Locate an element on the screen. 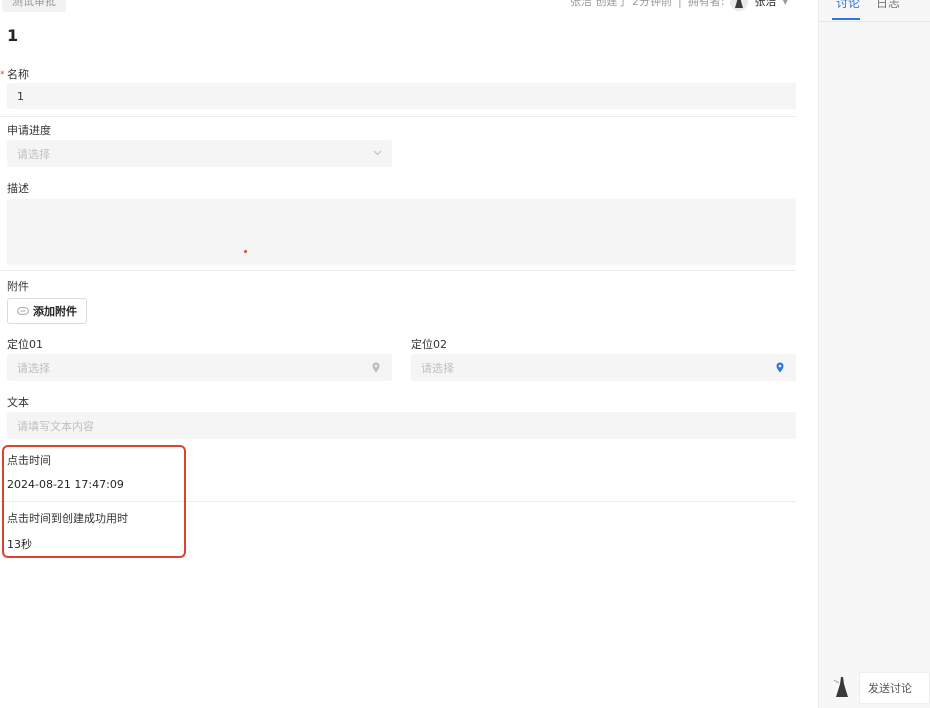 The image size is (930, 708). add-attachment-label: 添加附件 is located at coordinates (55, 311).